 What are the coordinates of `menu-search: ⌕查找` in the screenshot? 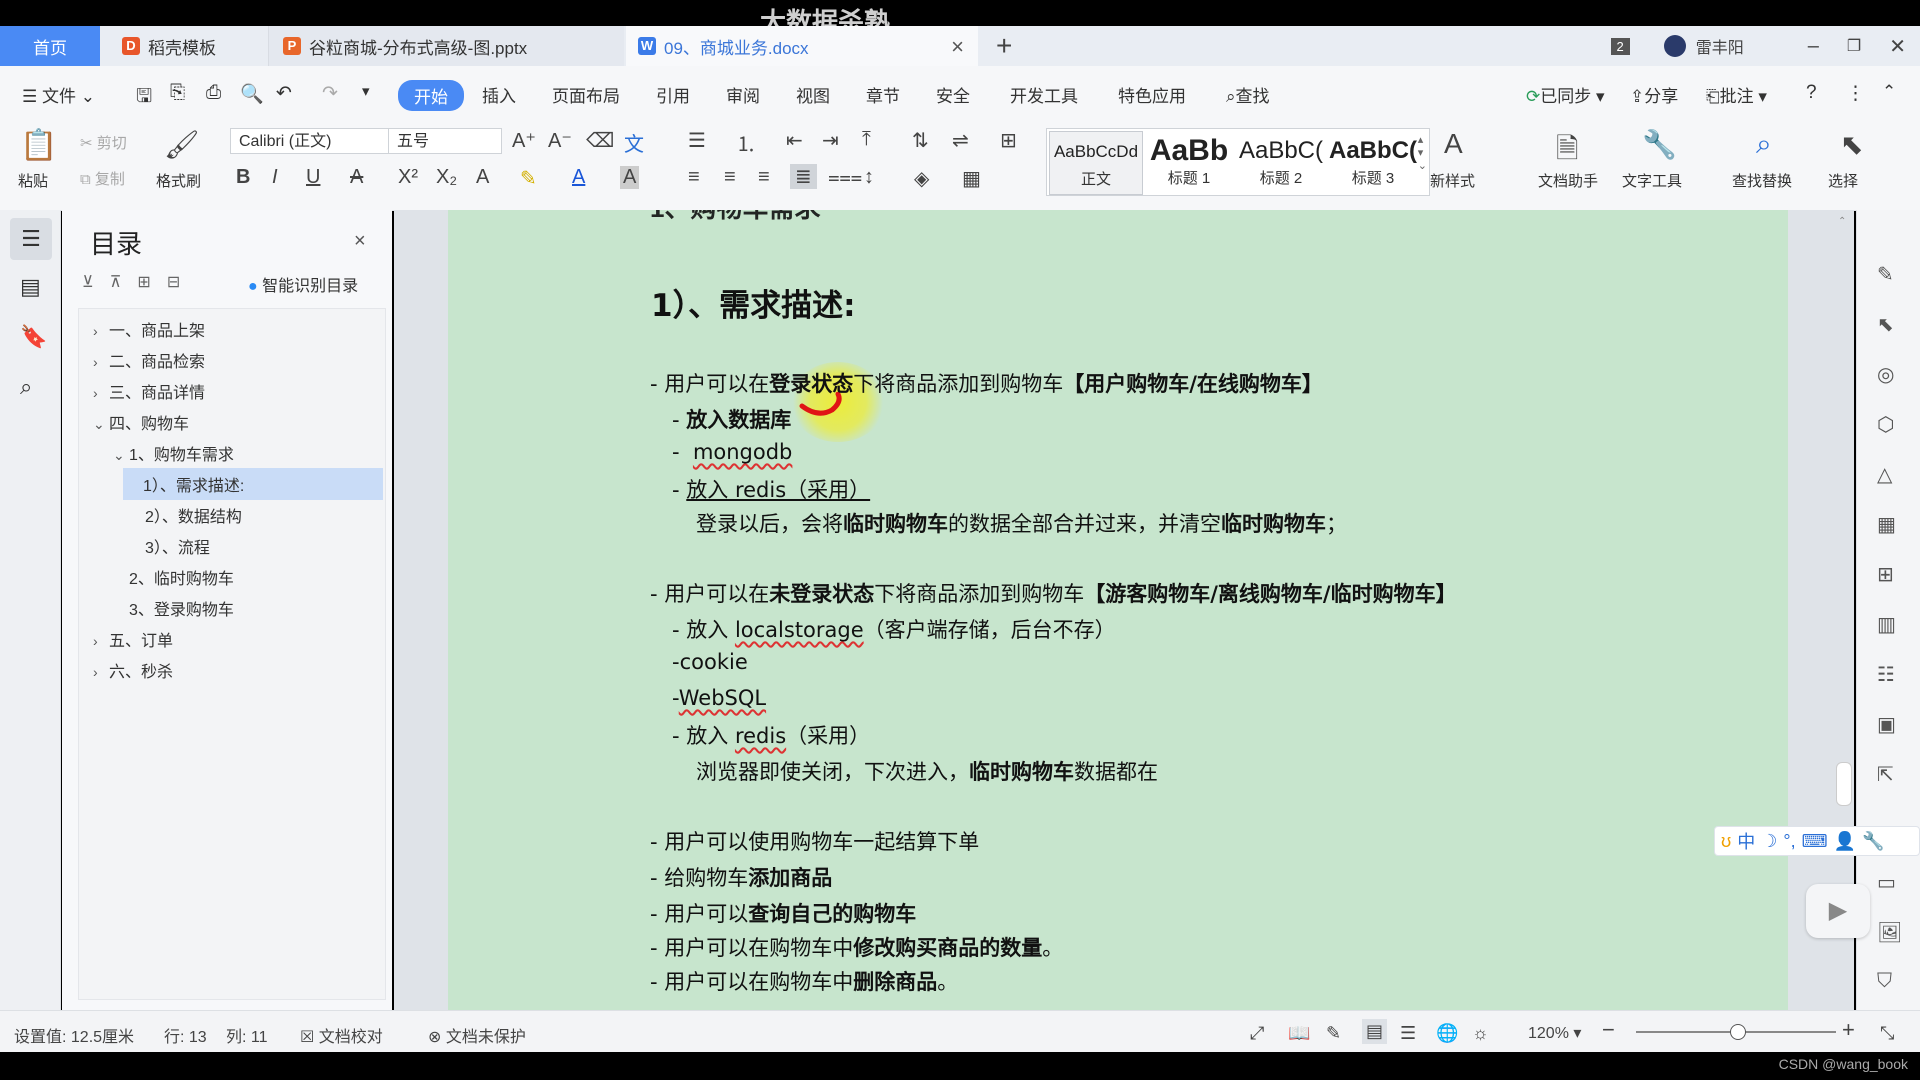 It's located at (1248, 94).